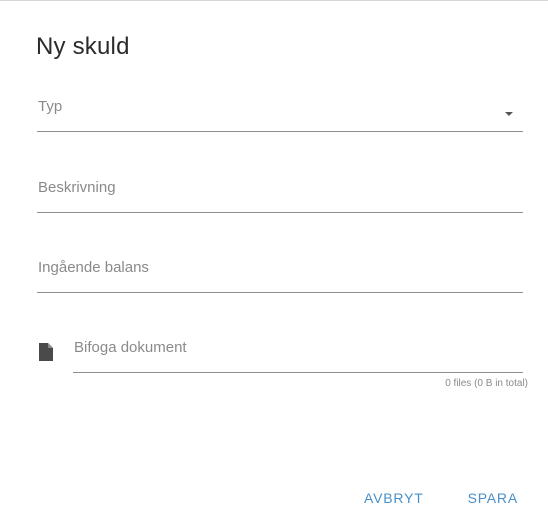 The height and width of the screenshot is (516, 548). I want to click on typ-label: Typ, so click(50, 106).